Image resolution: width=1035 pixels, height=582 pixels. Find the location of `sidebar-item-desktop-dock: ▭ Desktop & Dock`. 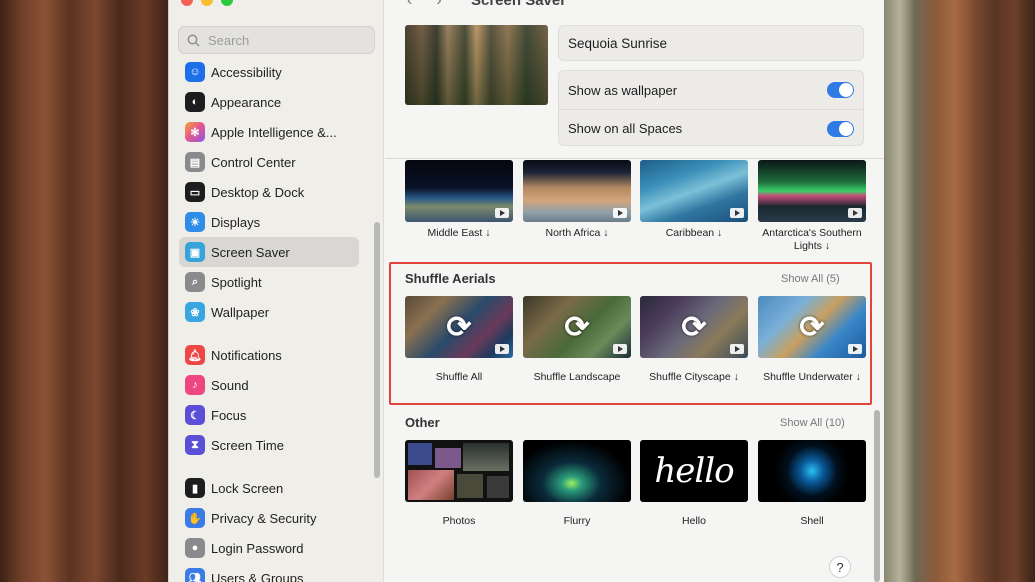

sidebar-item-desktop-dock: ▭ Desktop & Dock is located at coordinates (269, 192).